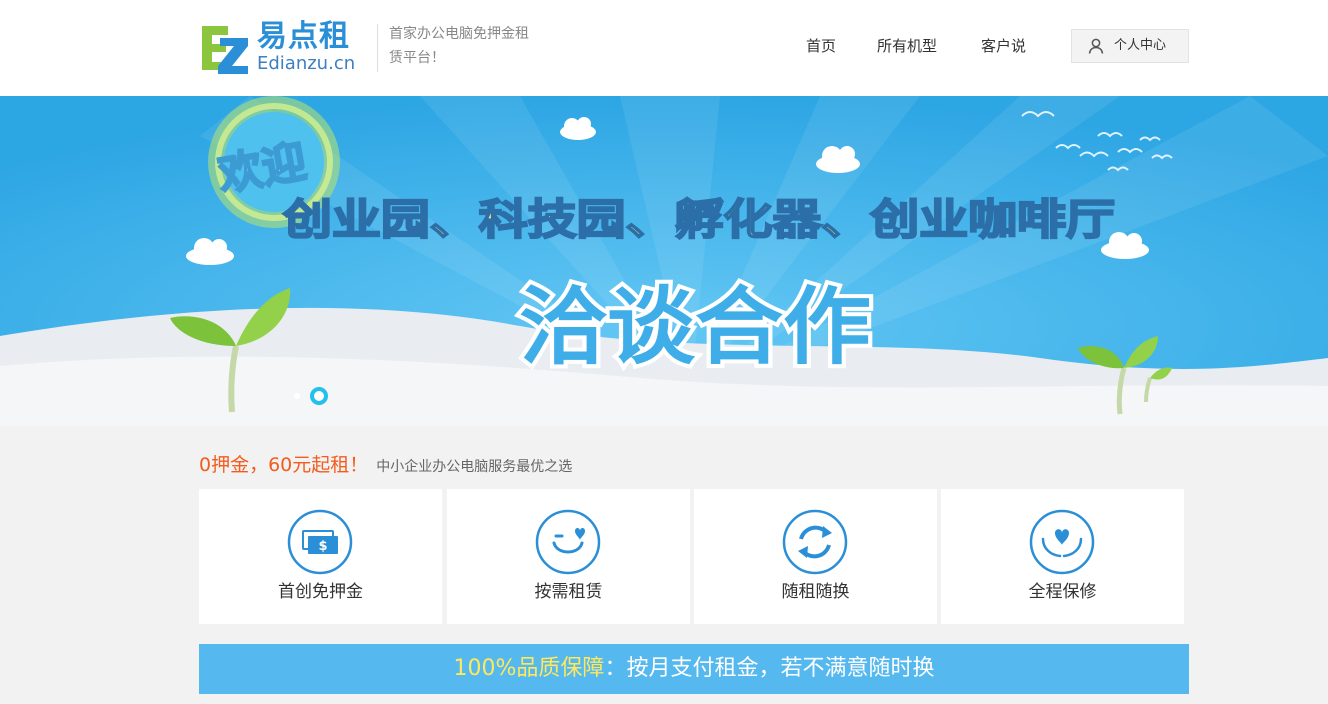  Describe the element at coordinates (568, 592) in the screenshot. I see `feature-label: 按需租赁` at that location.